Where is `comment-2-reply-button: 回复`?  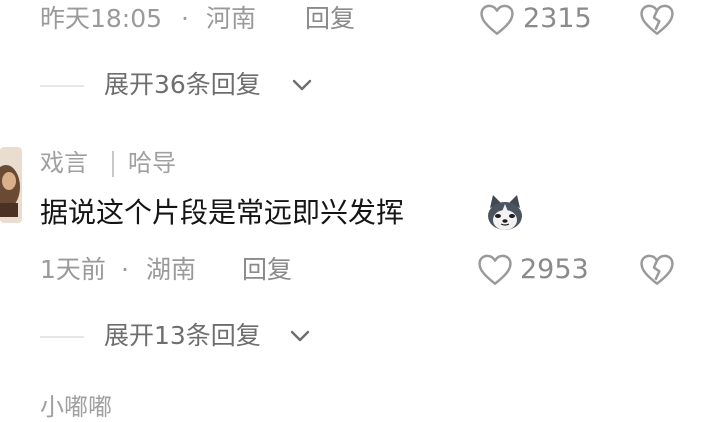
comment-2-reply-button: 回复 is located at coordinates (267, 270).